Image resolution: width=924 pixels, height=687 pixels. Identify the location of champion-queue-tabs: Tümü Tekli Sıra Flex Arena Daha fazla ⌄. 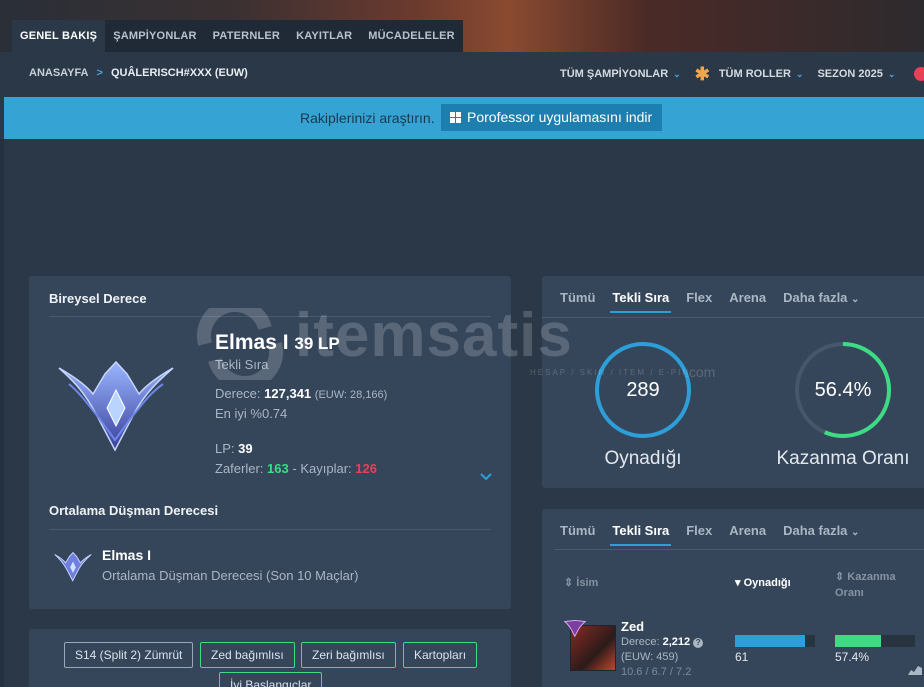
(718, 534).